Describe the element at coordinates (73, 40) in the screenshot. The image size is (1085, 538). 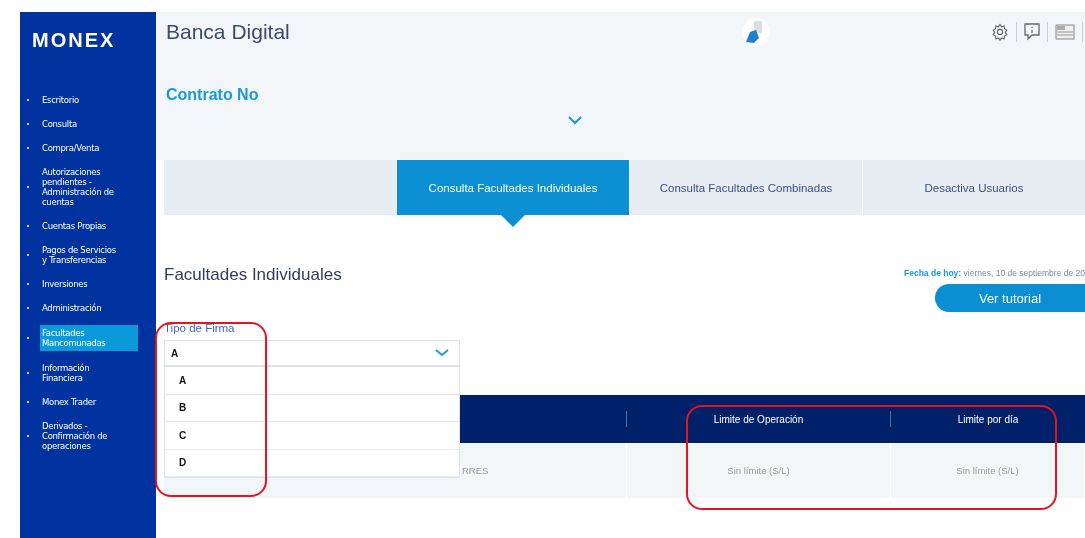
I see `logo: MONEX` at that location.